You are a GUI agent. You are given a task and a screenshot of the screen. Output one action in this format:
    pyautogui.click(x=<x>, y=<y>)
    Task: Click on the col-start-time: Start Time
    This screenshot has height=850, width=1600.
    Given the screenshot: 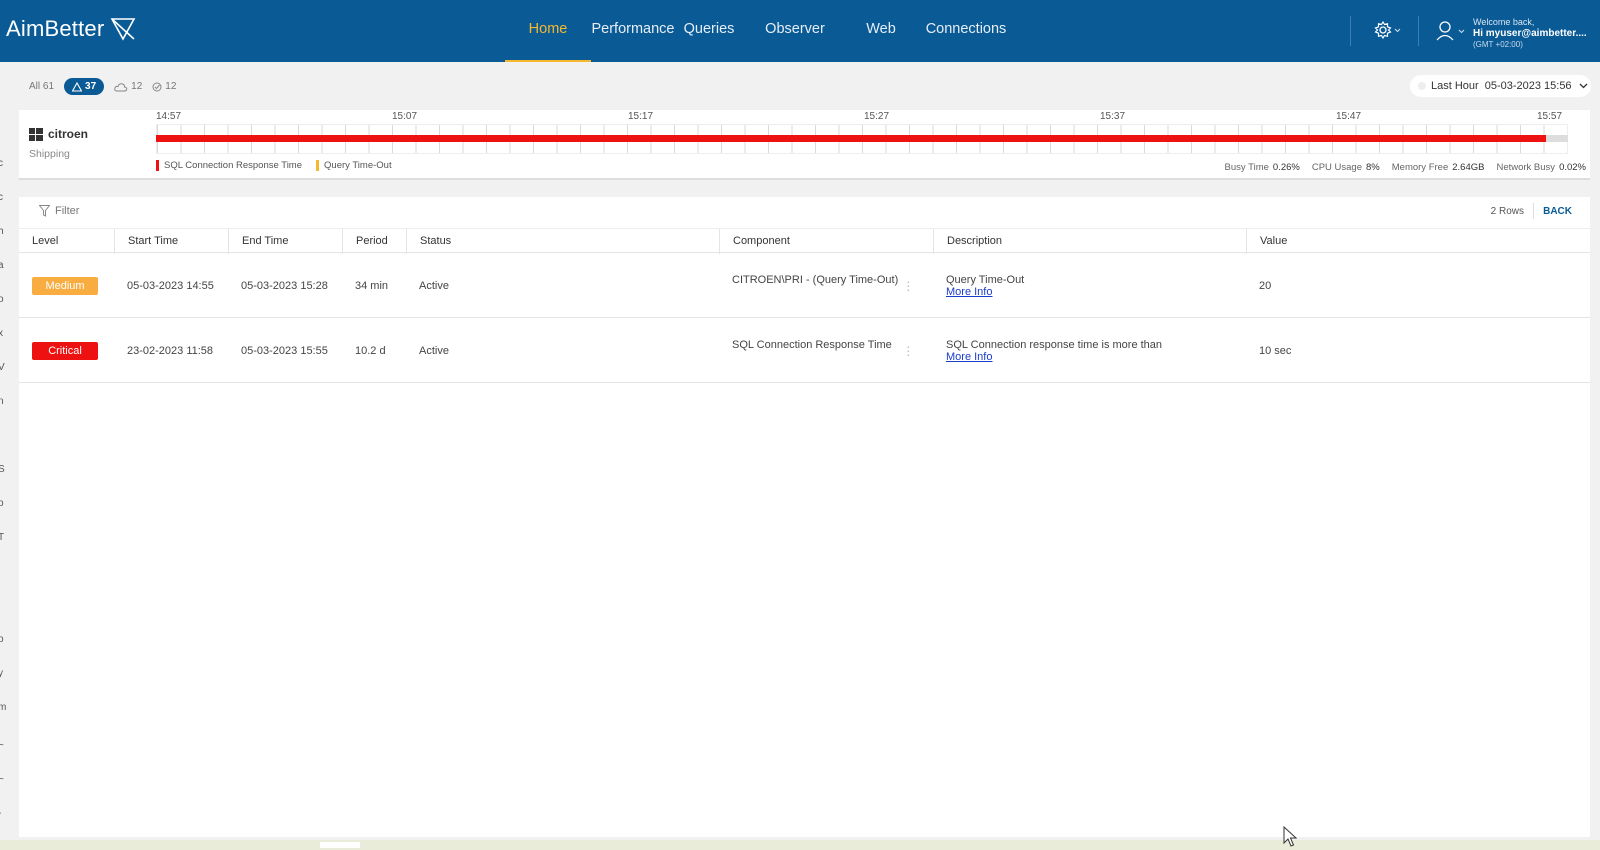 What is the action you would take?
    pyautogui.click(x=171, y=241)
    